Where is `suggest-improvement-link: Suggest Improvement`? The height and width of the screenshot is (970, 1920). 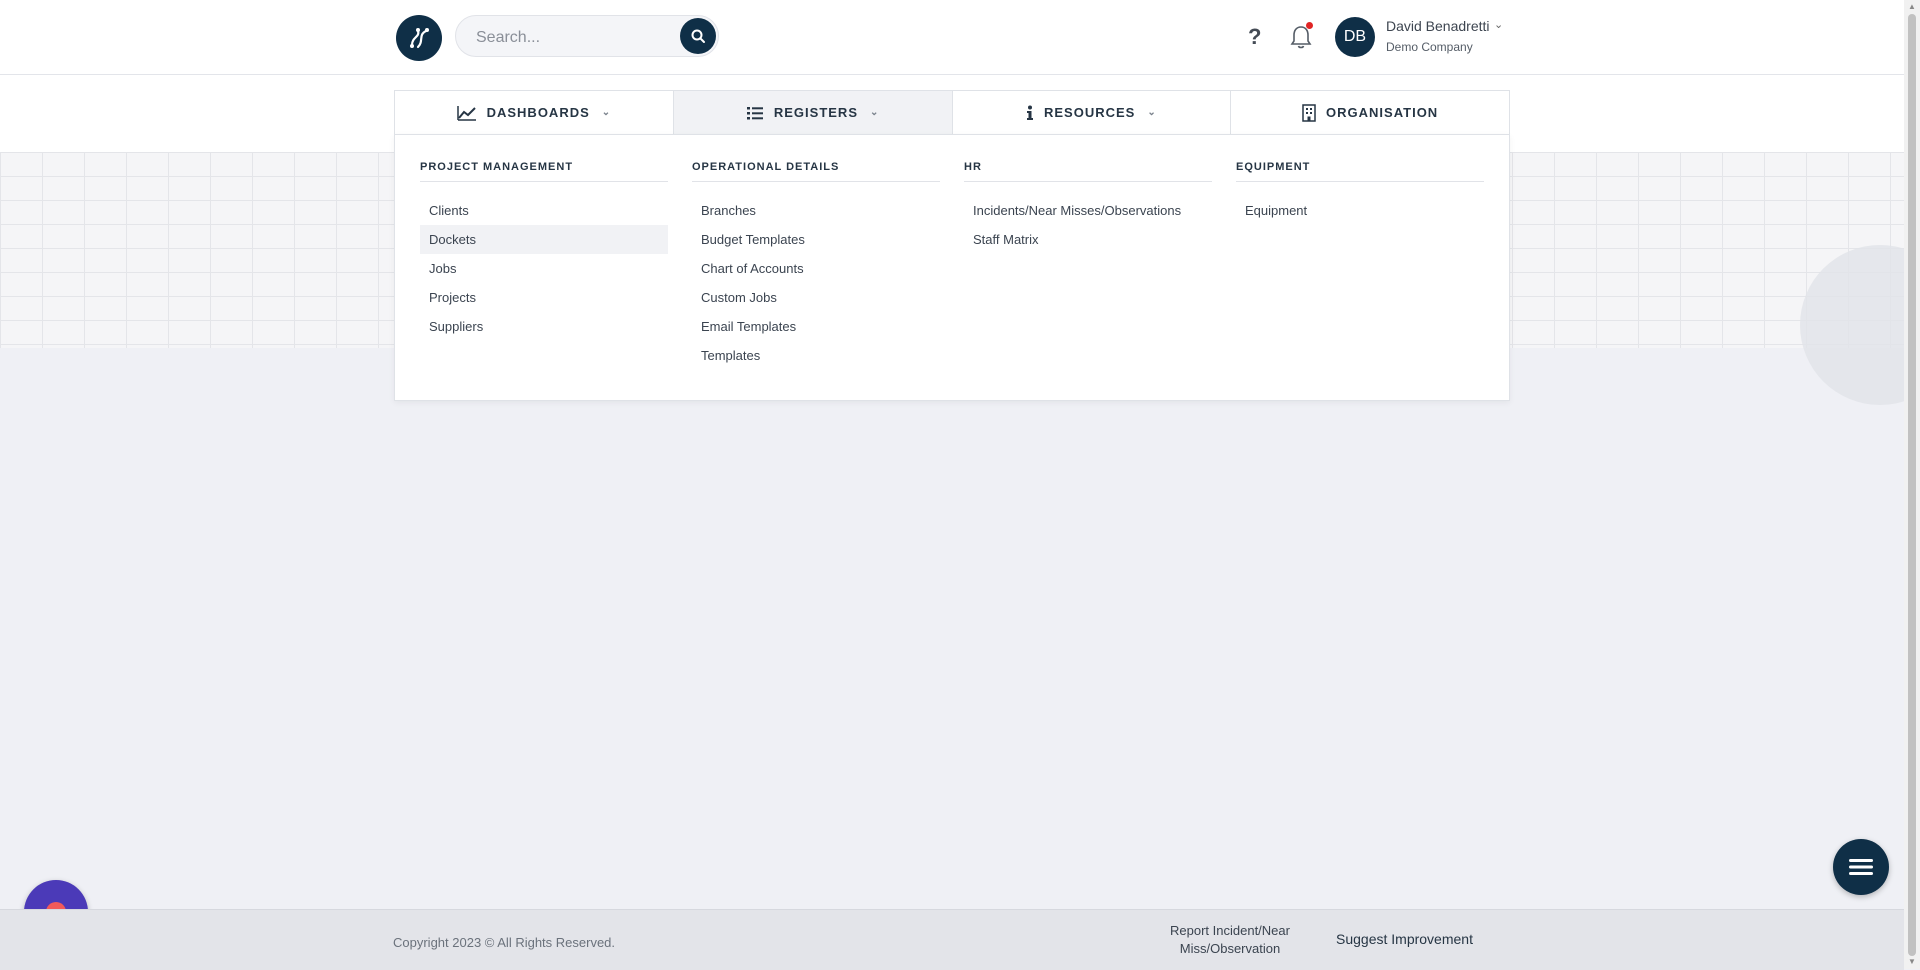 suggest-improvement-link: Suggest Improvement is located at coordinates (1404, 939).